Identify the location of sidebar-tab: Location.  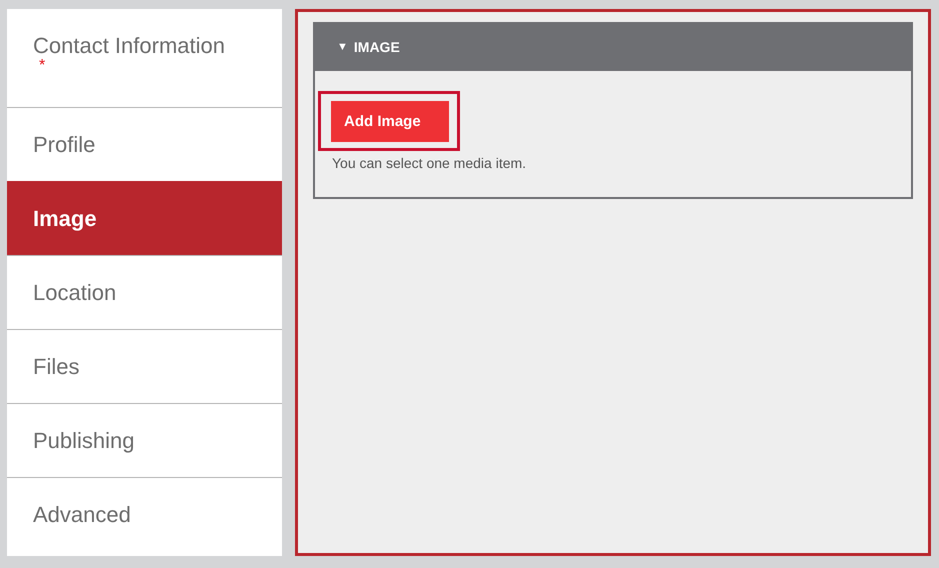
(144, 292).